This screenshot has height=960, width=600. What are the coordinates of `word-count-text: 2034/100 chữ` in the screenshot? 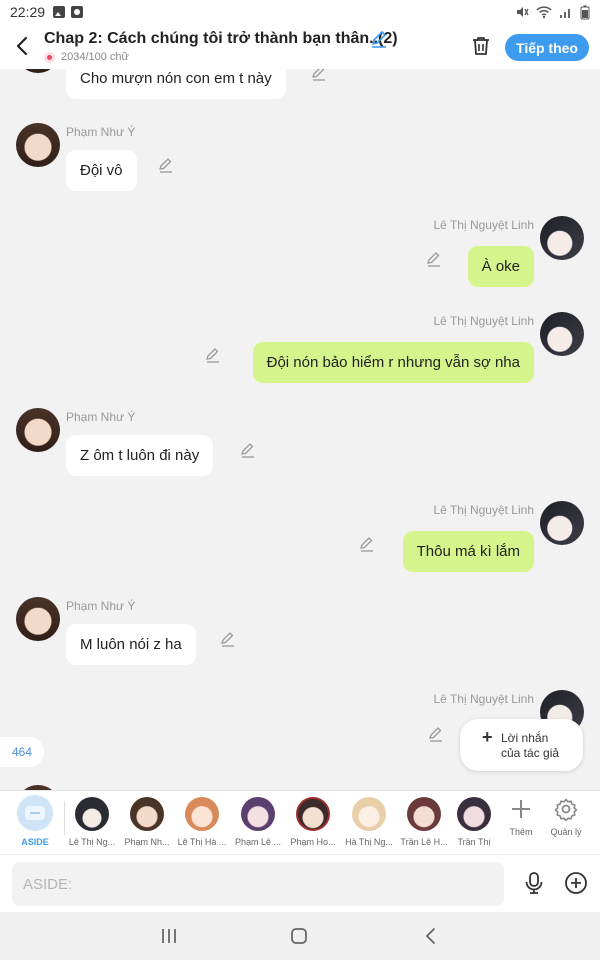 It's located at (95, 57).